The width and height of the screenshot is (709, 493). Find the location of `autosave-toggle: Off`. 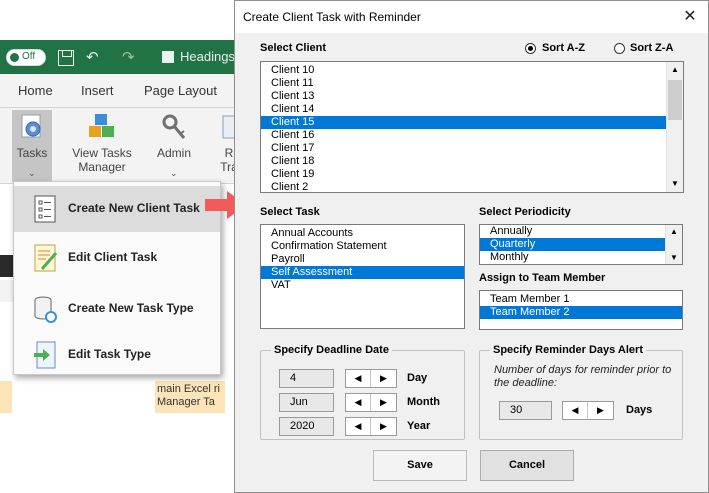

autosave-toggle: Off is located at coordinates (26, 57).